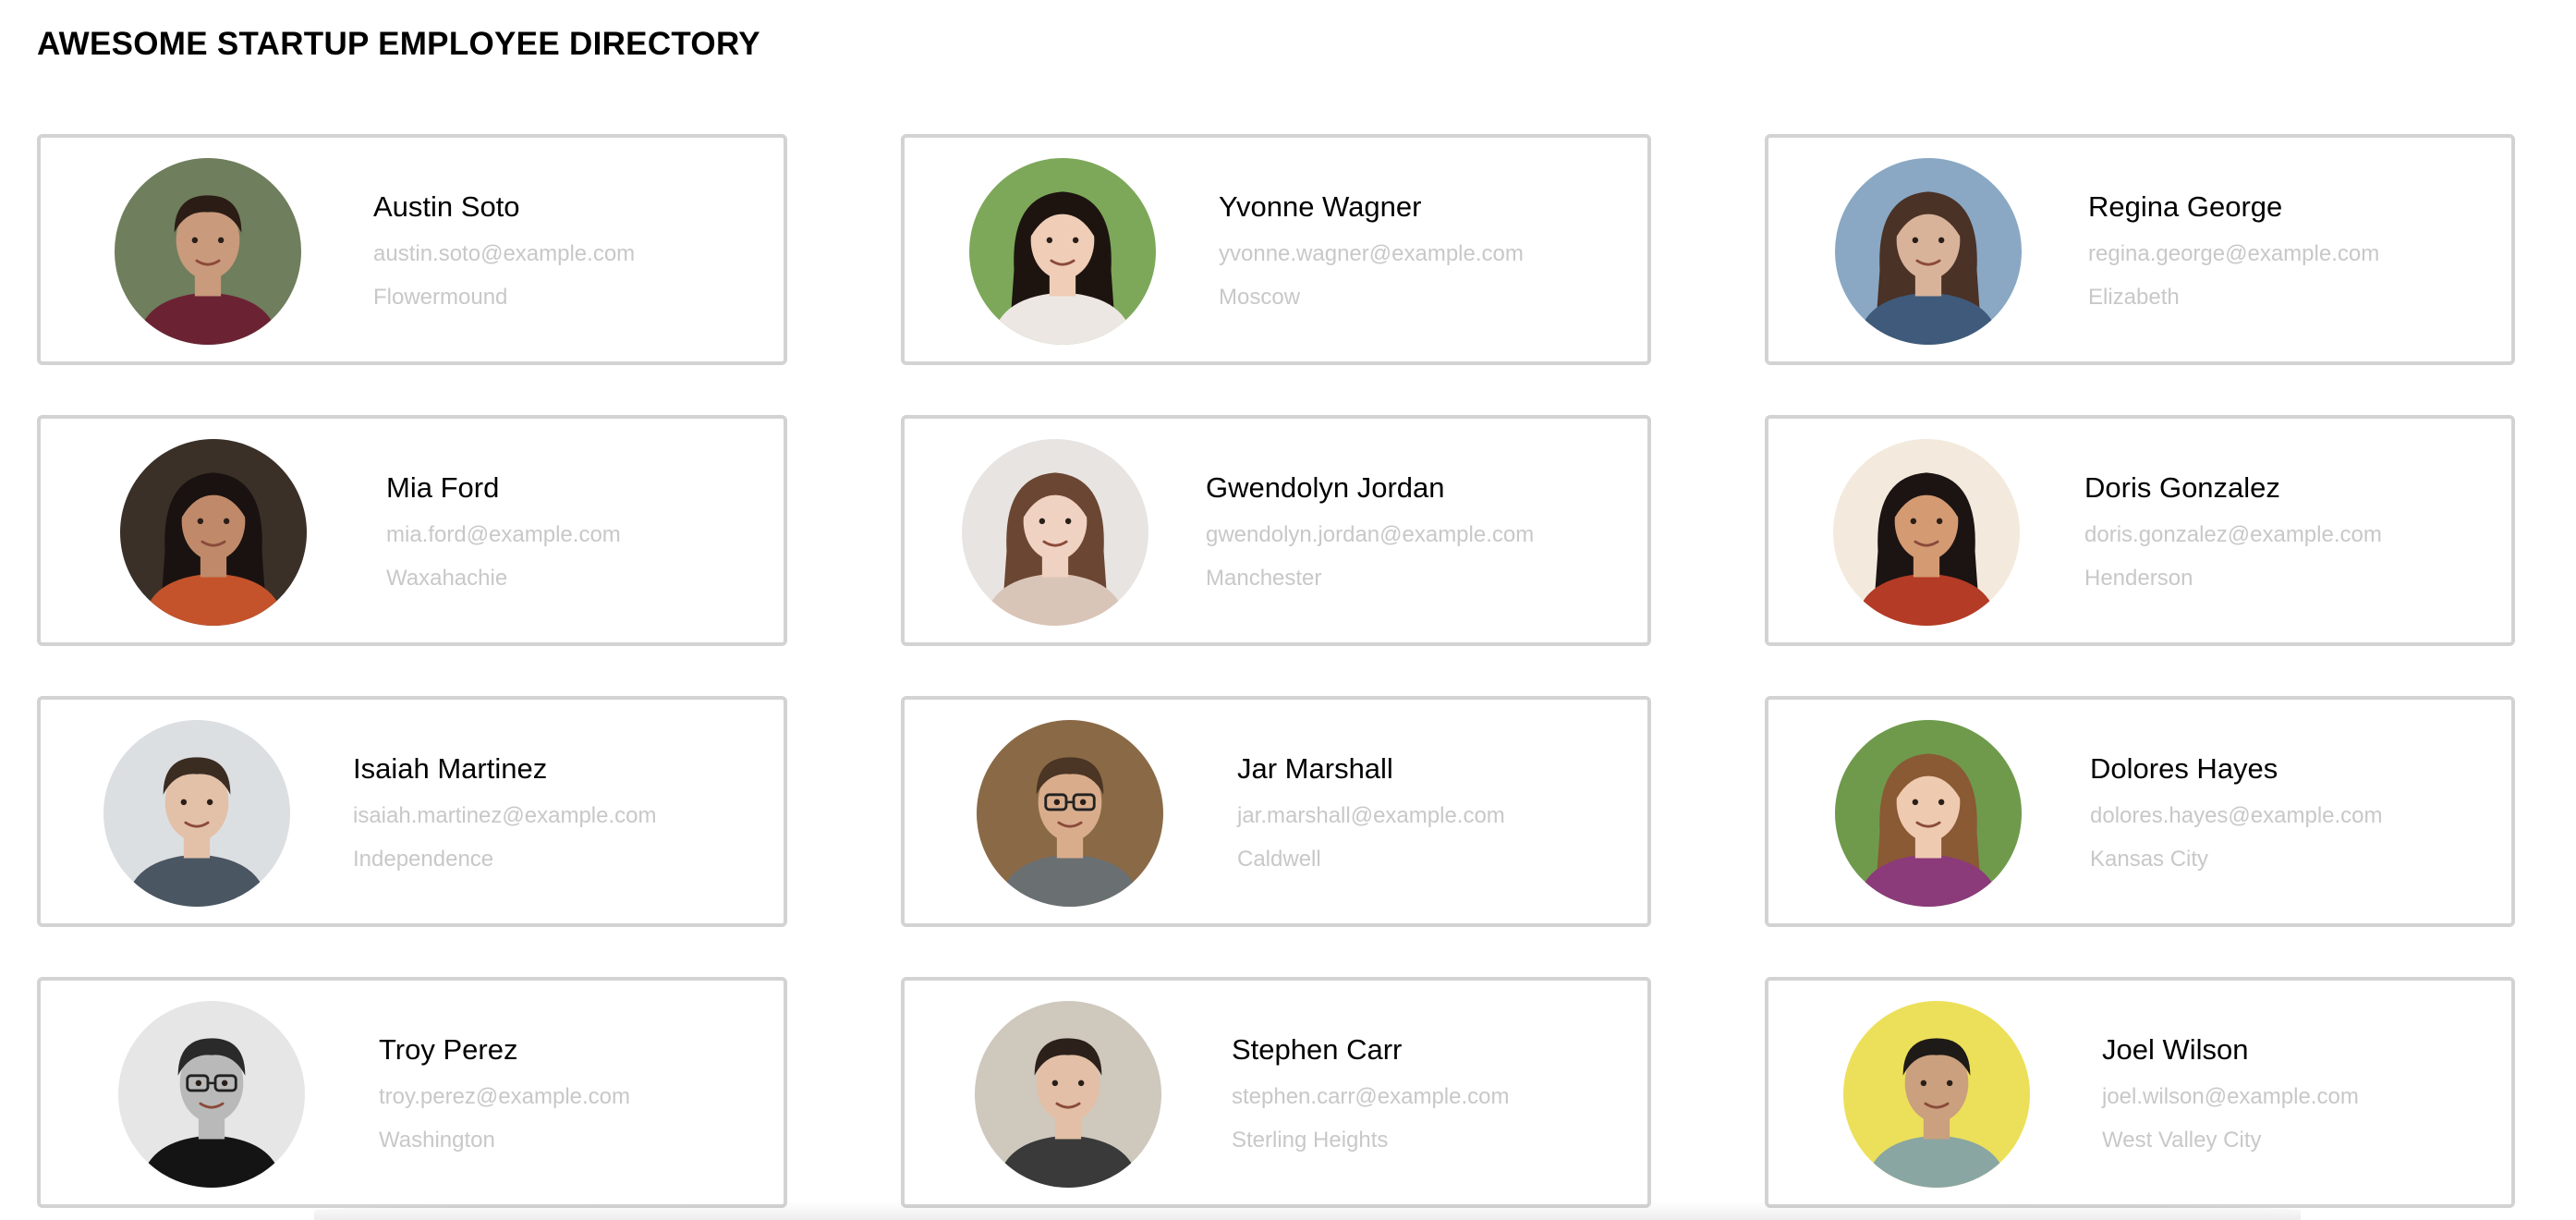 The height and width of the screenshot is (1220, 2576). What do you see at coordinates (2236, 815) in the screenshot?
I see `employee-email: dolores.hayes@example.com` at bounding box center [2236, 815].